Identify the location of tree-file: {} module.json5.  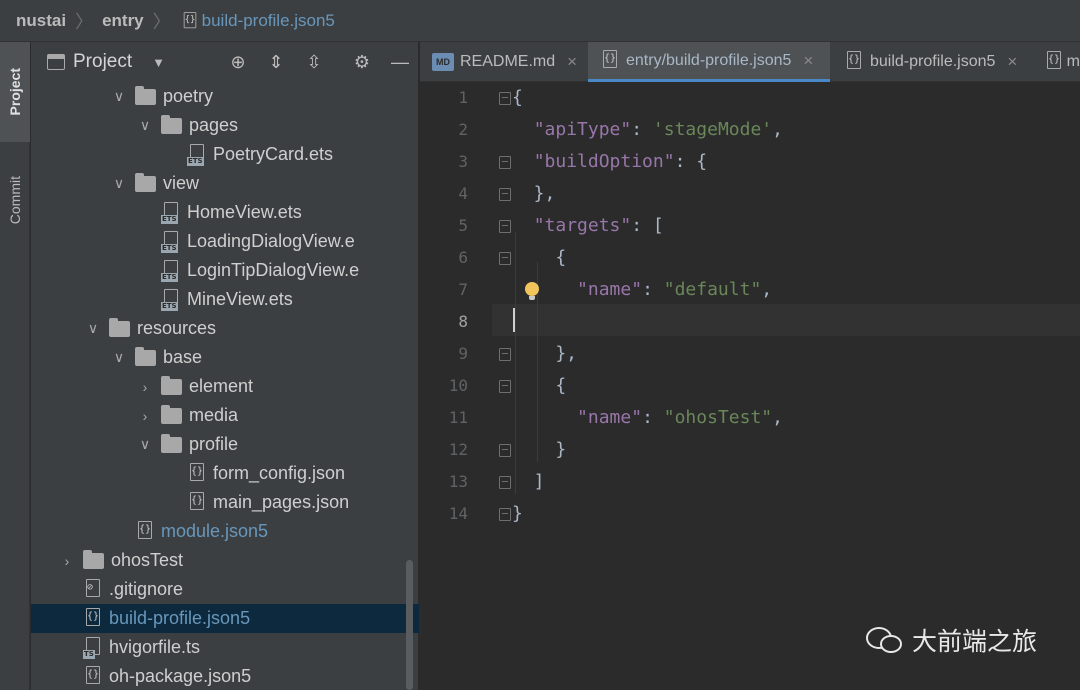
(225, 531).